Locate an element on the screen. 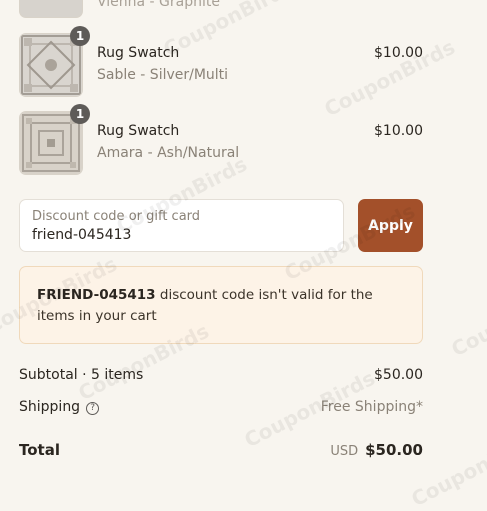 The width and height of the screenshot is (487, 511). product-thumbnail-cutoff is located at coordinates (51, 9).